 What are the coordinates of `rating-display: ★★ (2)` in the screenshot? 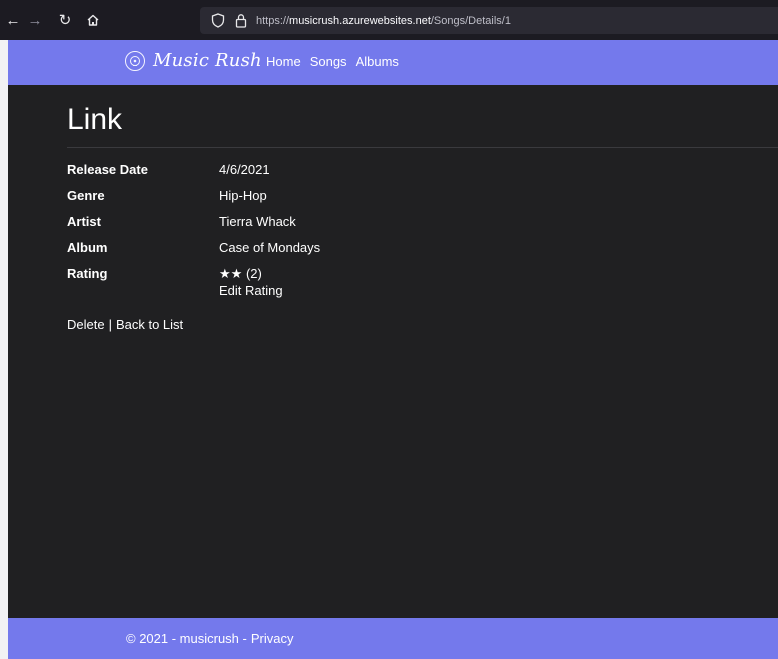 It's located at (251, 273).